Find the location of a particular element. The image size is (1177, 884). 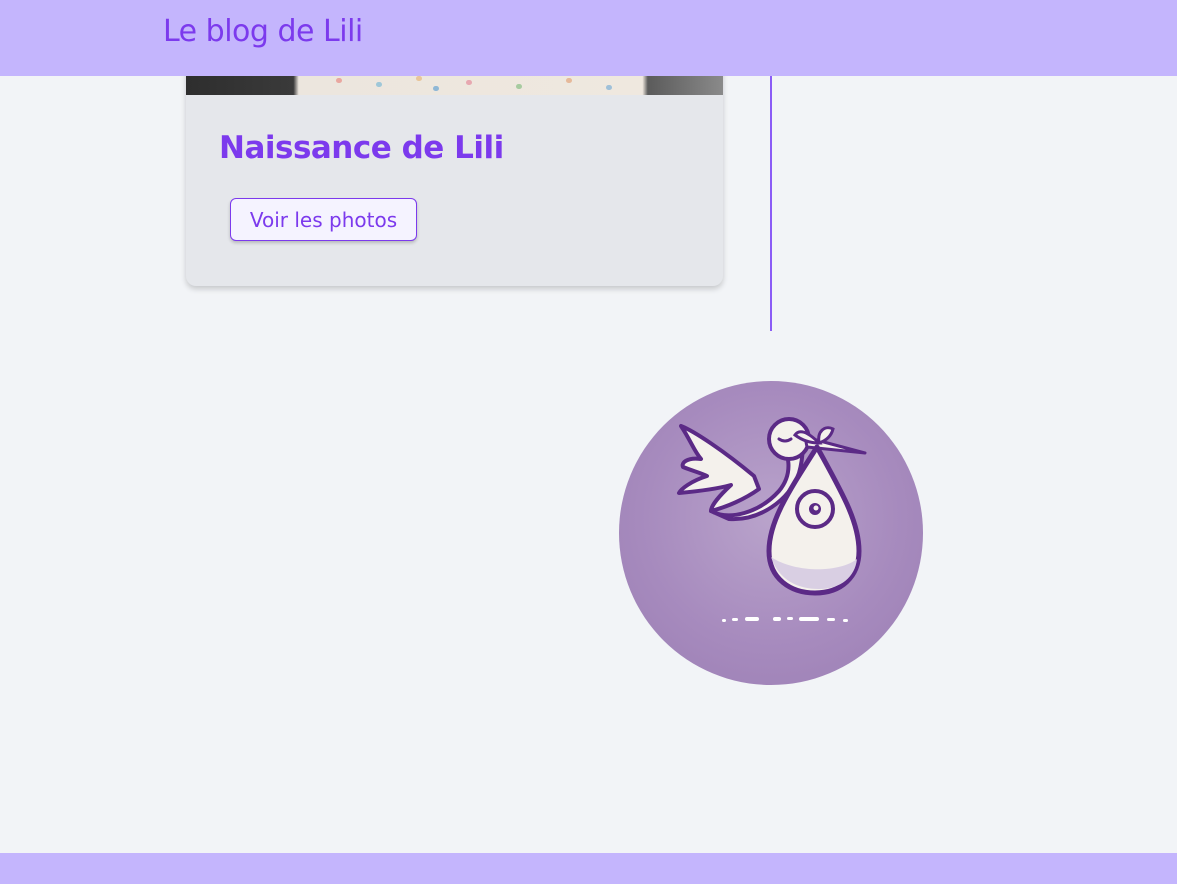

view-photos-button: Voir les photos is located at coordinates (323, 219).